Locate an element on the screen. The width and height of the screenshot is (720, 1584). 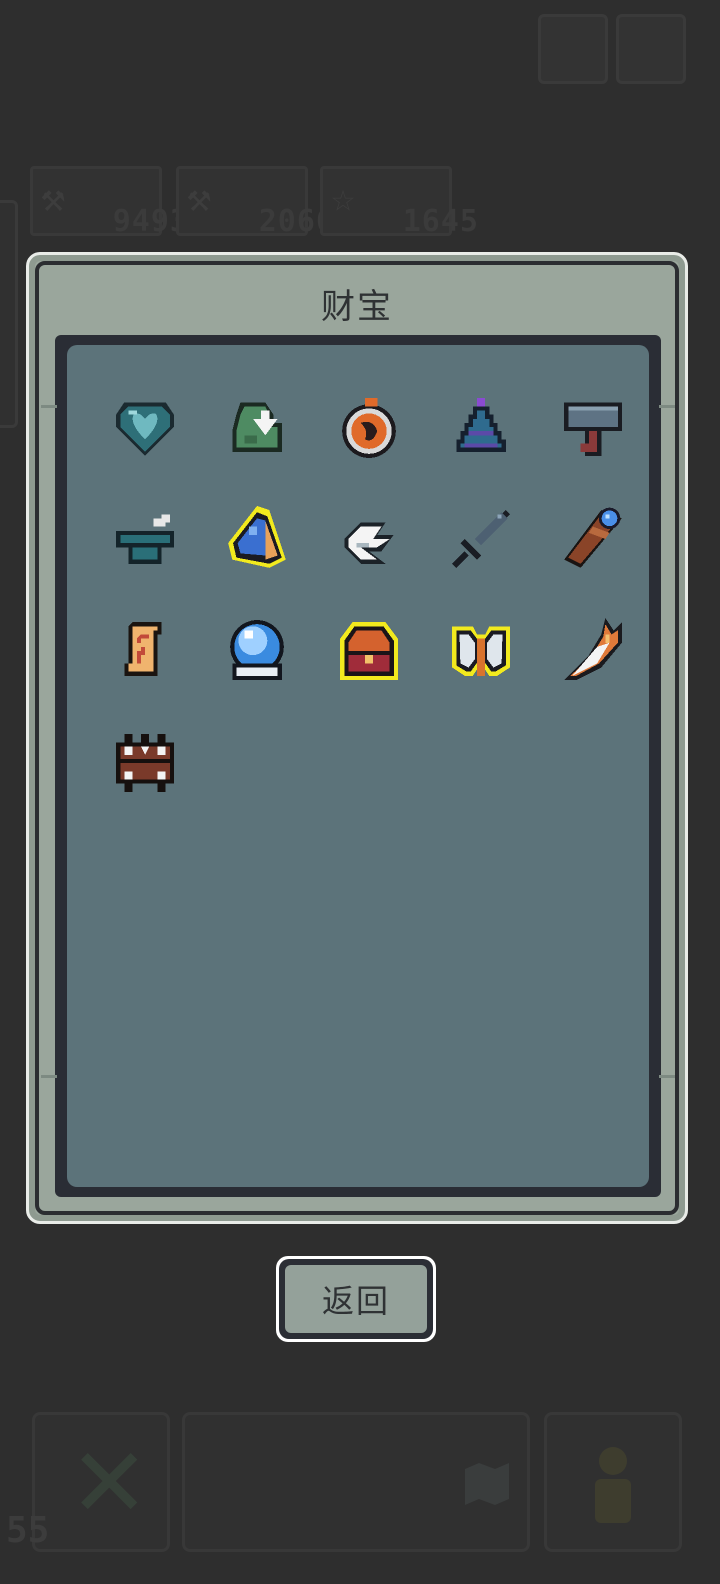
double-axe-icon is located at coordinates (481, 651).